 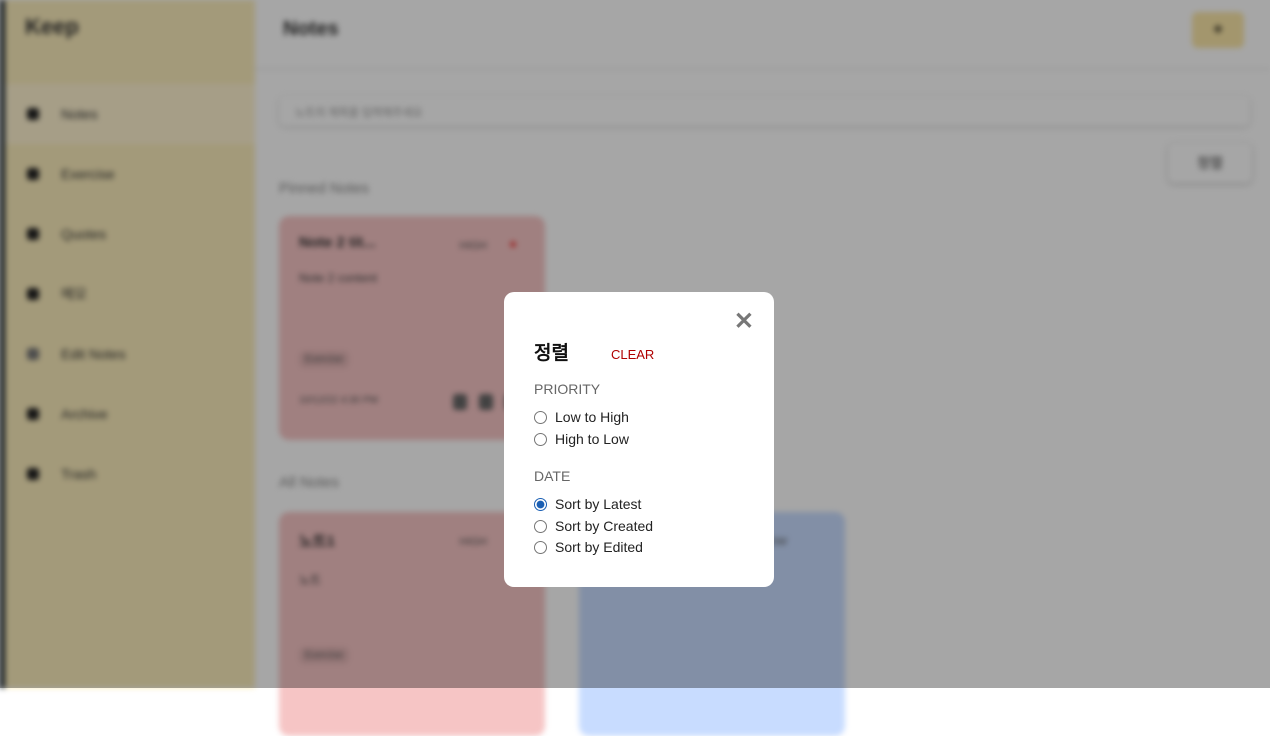 What do you see at coordinates (604, 526) in the screenshot?
I see `radio-label: Sort by Created` at bounding box center [604, 526].